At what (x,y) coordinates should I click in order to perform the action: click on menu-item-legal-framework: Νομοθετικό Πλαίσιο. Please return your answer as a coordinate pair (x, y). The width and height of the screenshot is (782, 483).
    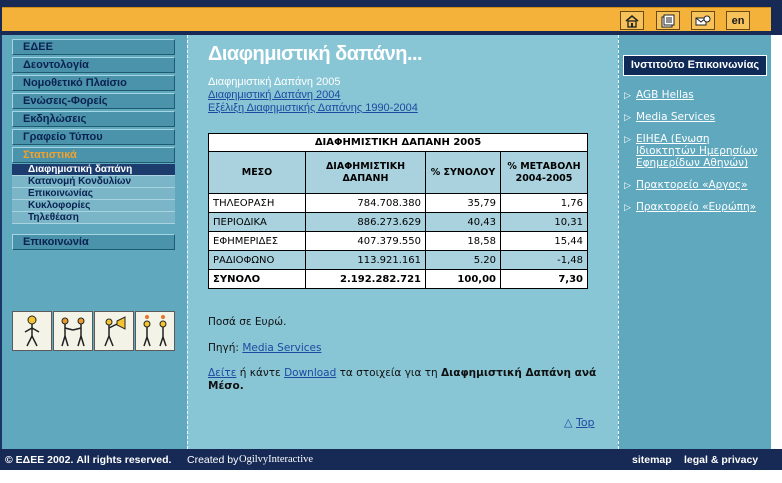
    Looking at the image, I should click on (93, 83).